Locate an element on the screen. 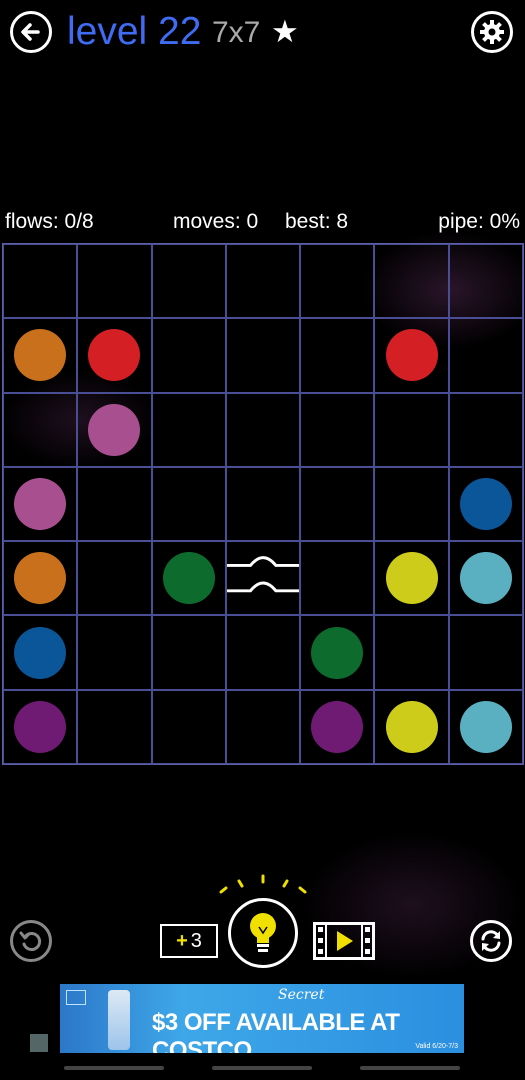 This screenshot has width=525, height=1080. lightbulb-icon is located at coordinates (263, 932).